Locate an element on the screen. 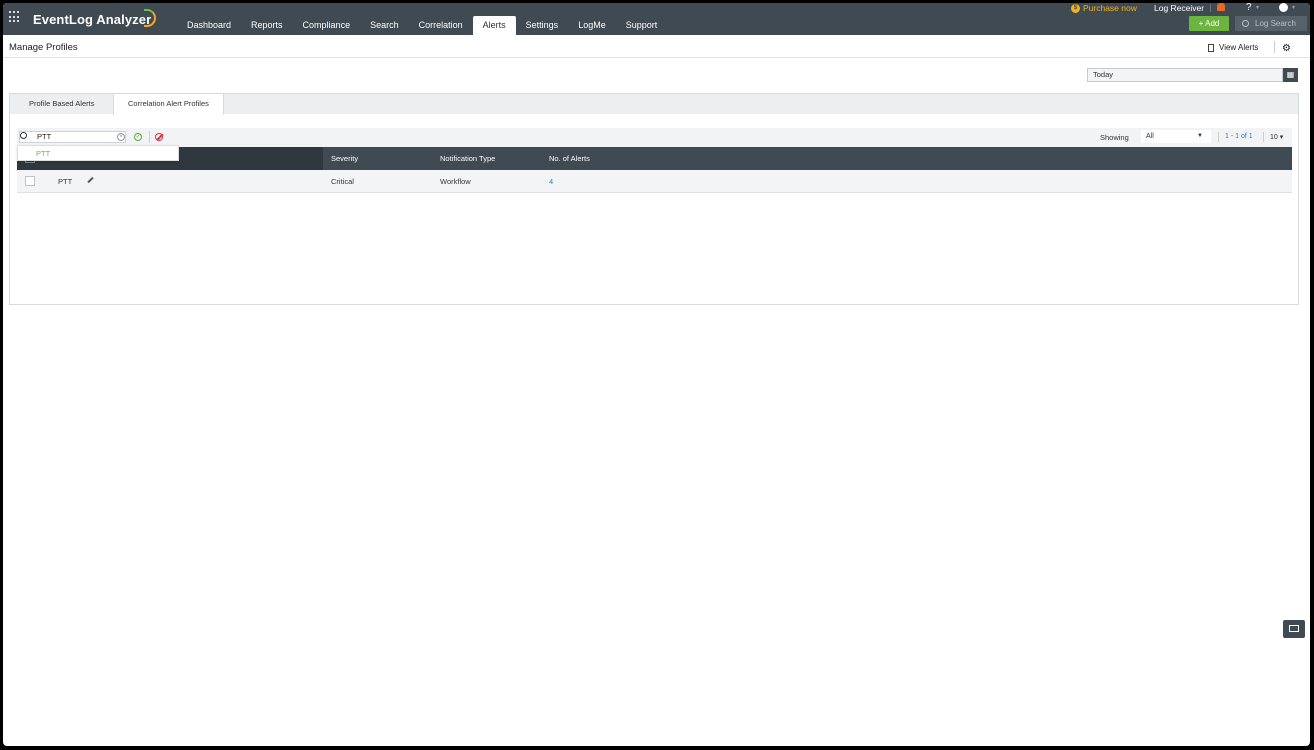 The image size is (1314, 750). header-divider is located at coordinates (656, 57).